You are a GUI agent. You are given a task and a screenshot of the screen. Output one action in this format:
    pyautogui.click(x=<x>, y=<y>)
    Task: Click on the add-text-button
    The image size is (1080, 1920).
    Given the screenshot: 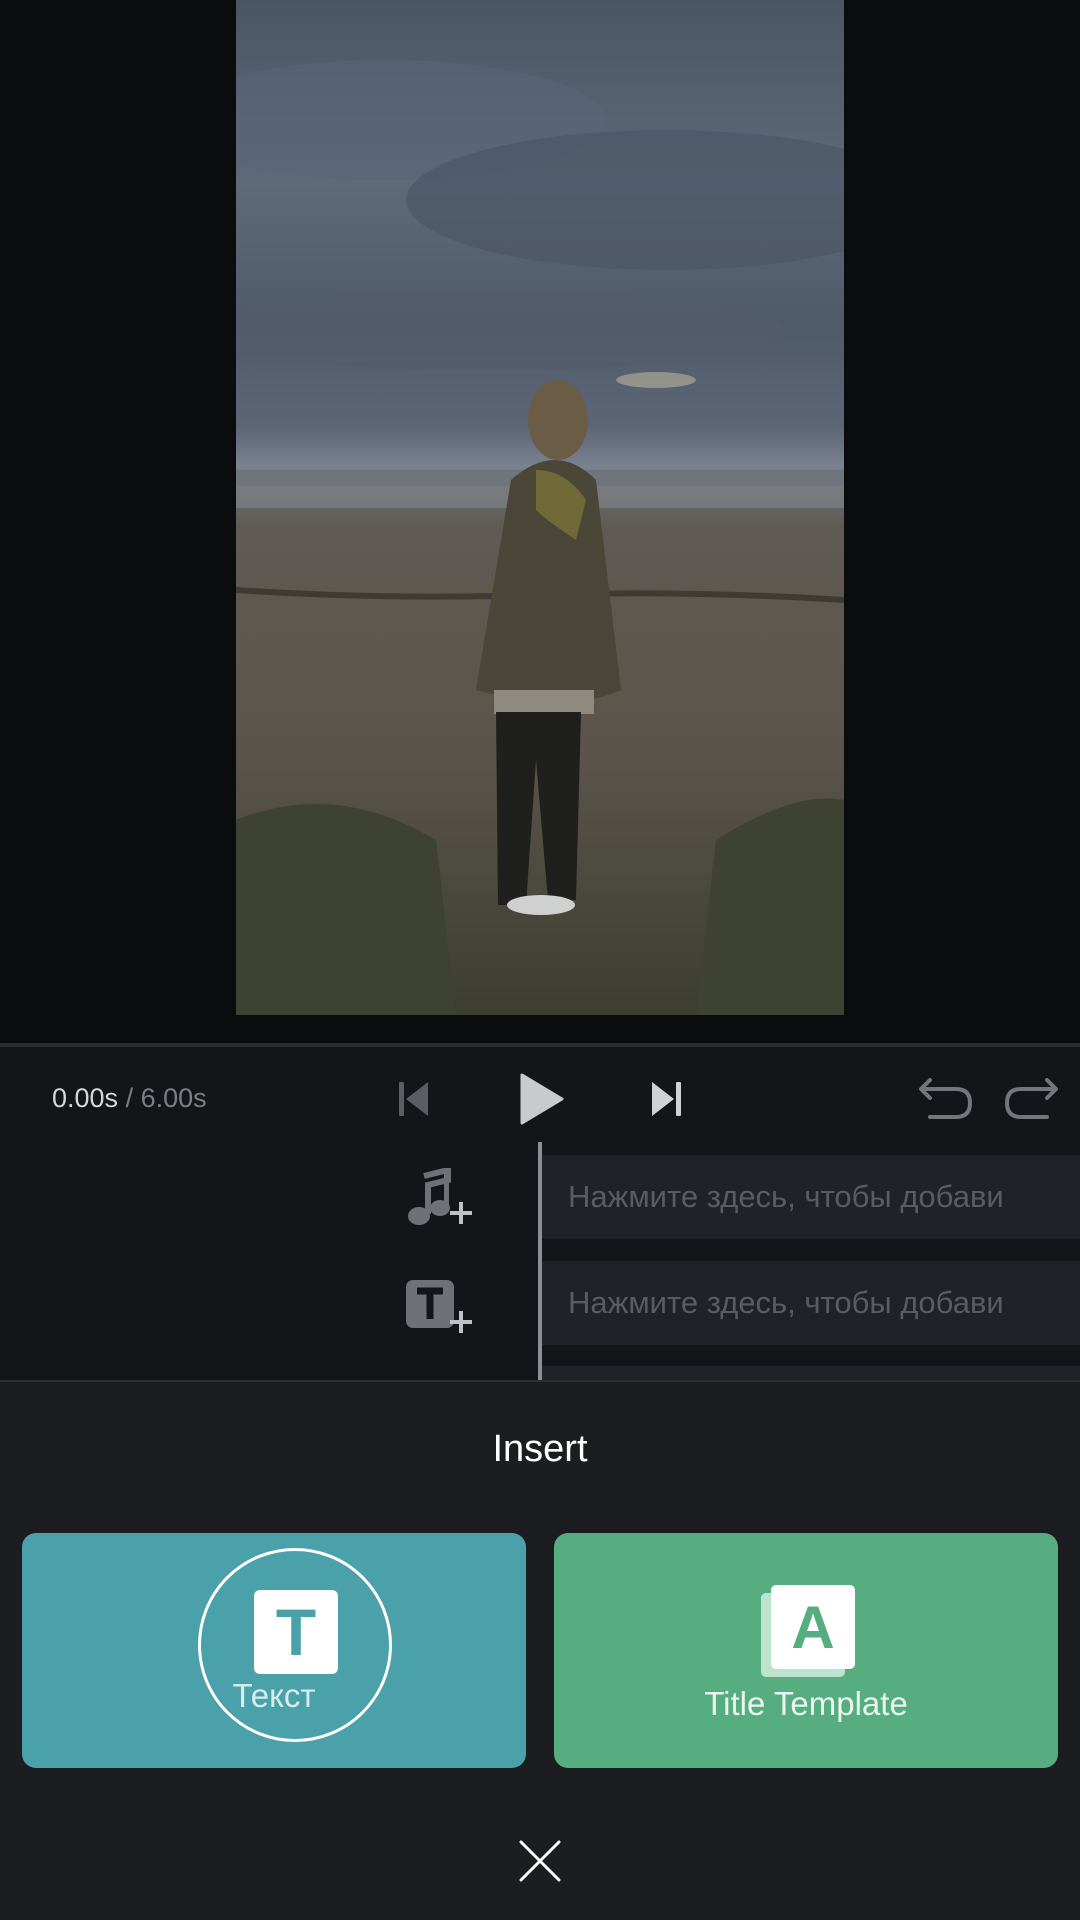 What is the action you would take?
    pyautogui.click(x=438, y=1309)
    